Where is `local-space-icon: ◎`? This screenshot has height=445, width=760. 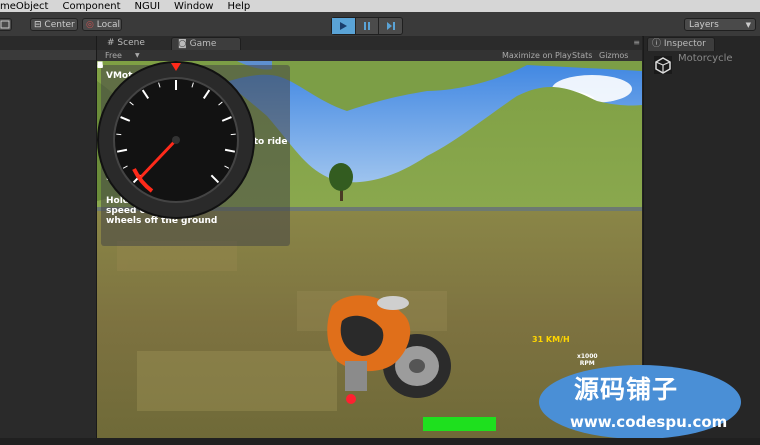
local-space-icon: ◎ is located at coordinates (90, 25).